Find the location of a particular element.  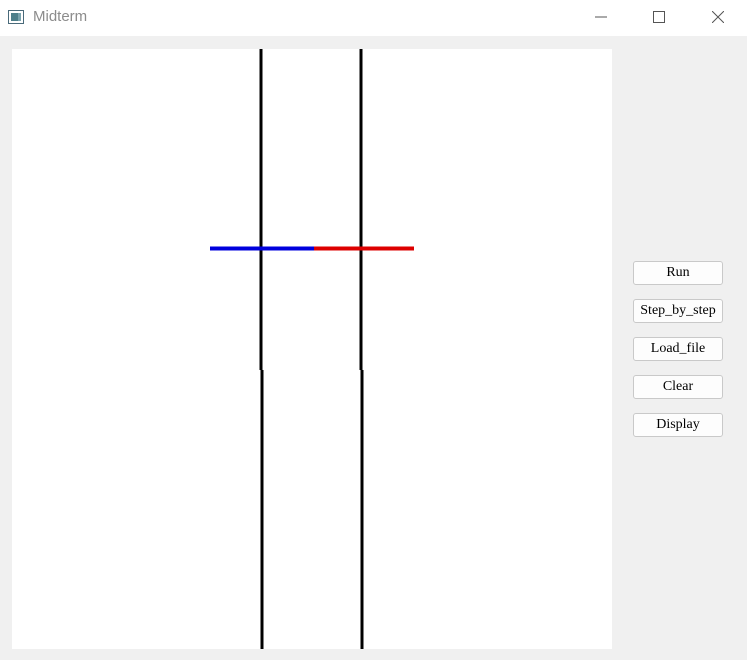

minimize-icon is located at coordinates (601, 17).